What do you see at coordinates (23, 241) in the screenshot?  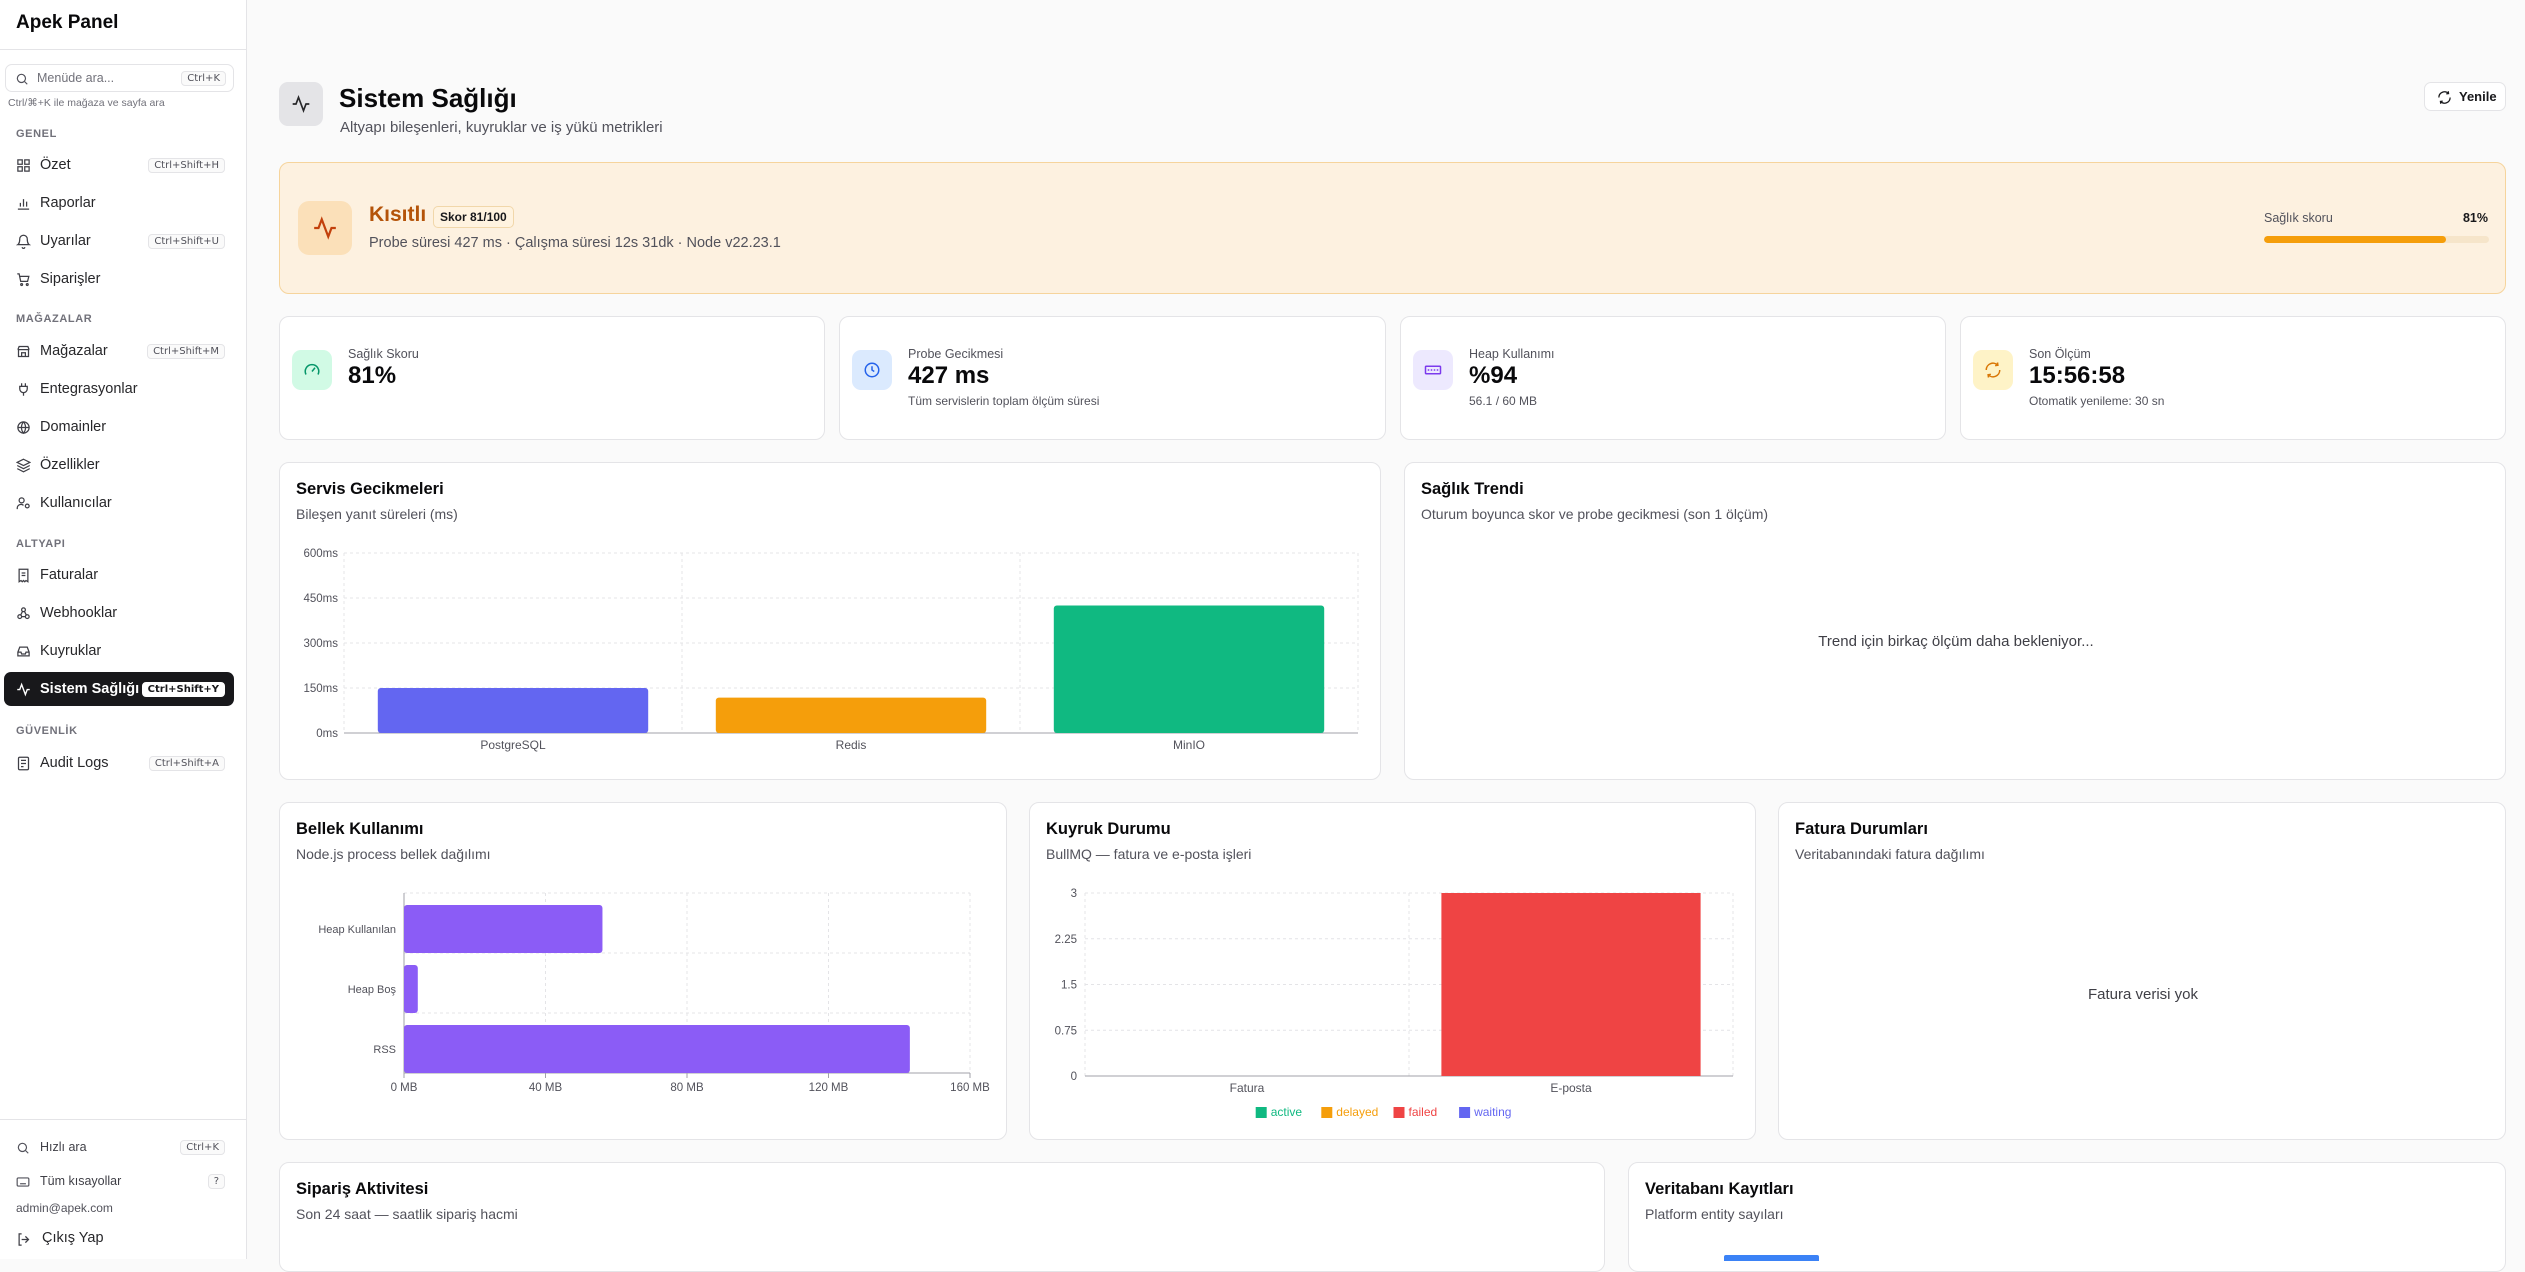 I see `bell-icon` at bounding box center [23, 241].